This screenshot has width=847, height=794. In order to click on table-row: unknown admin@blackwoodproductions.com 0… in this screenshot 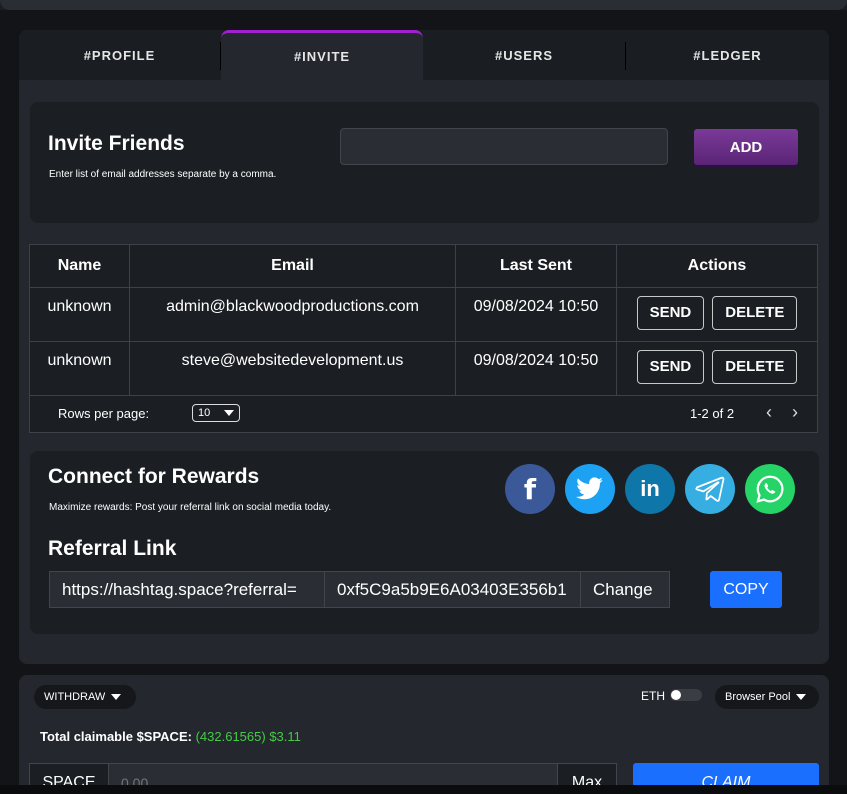, I will do `click(423, 314)`.